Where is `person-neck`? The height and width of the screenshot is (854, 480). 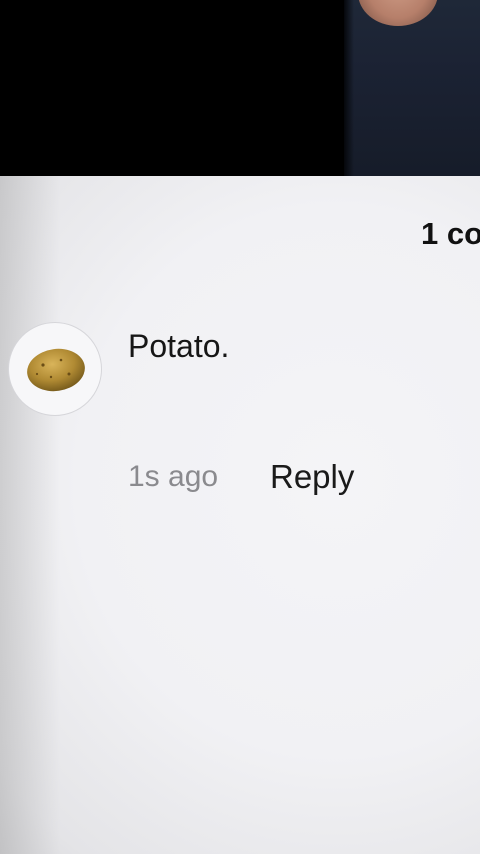
person-neck is located at coordinates (398, 13).